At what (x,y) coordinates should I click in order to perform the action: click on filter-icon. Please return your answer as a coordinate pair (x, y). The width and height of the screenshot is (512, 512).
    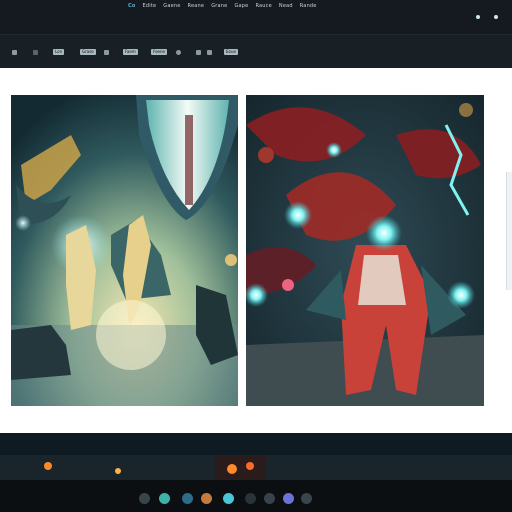
    Looking at the image, I should click on (106, 52).